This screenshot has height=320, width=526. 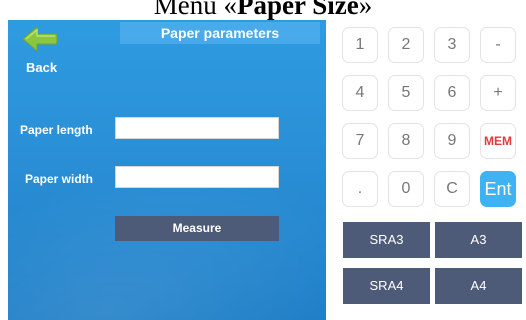 I want to click on key-3: 3, so click(x=452, y=45).